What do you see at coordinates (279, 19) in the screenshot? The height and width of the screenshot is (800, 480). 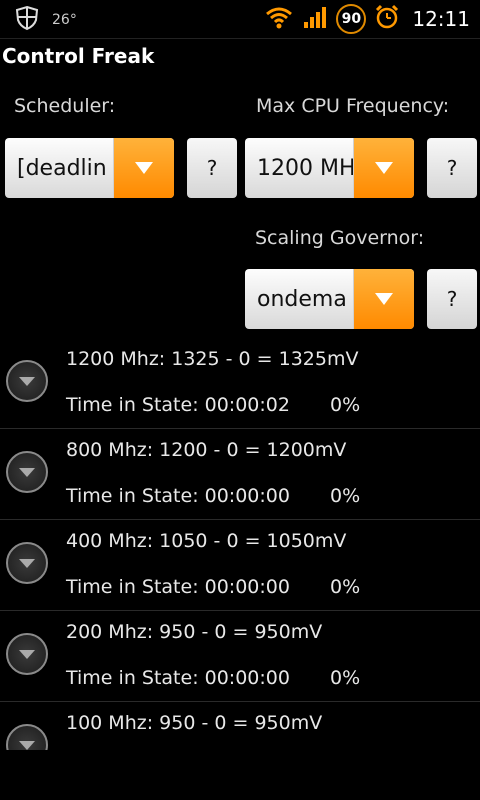 I see `wifi-icon` at bounding box center [279, 19].